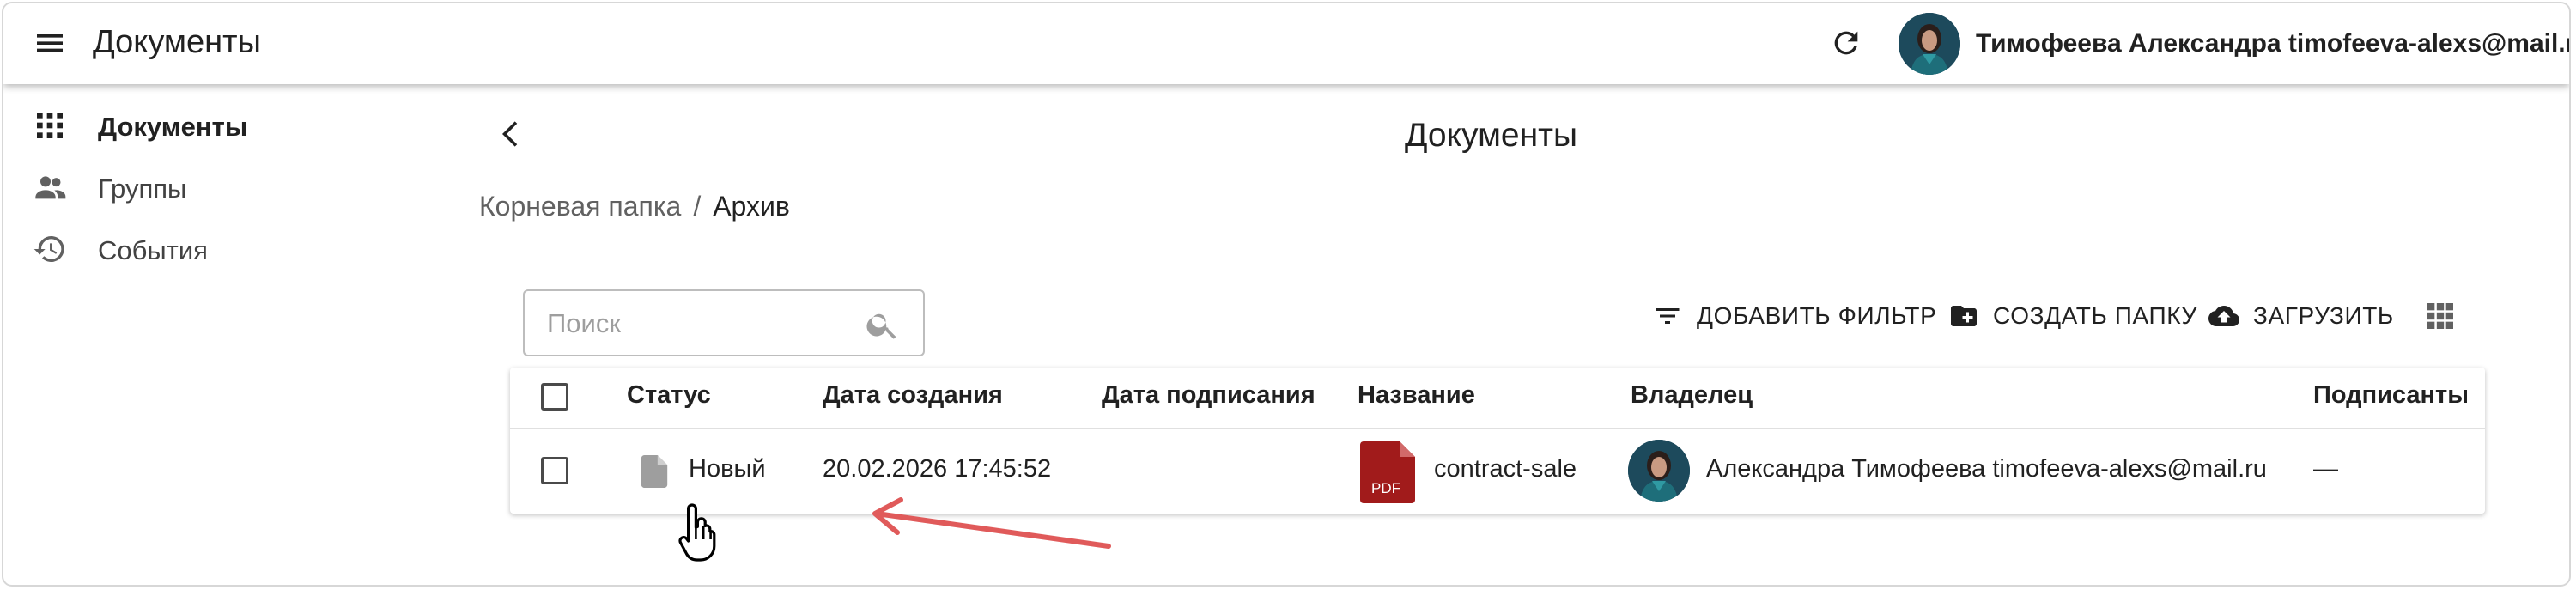  Describe the element at coordinates (2223, 316) in the screenshot. I see `cloud-upload-icon` at that location.